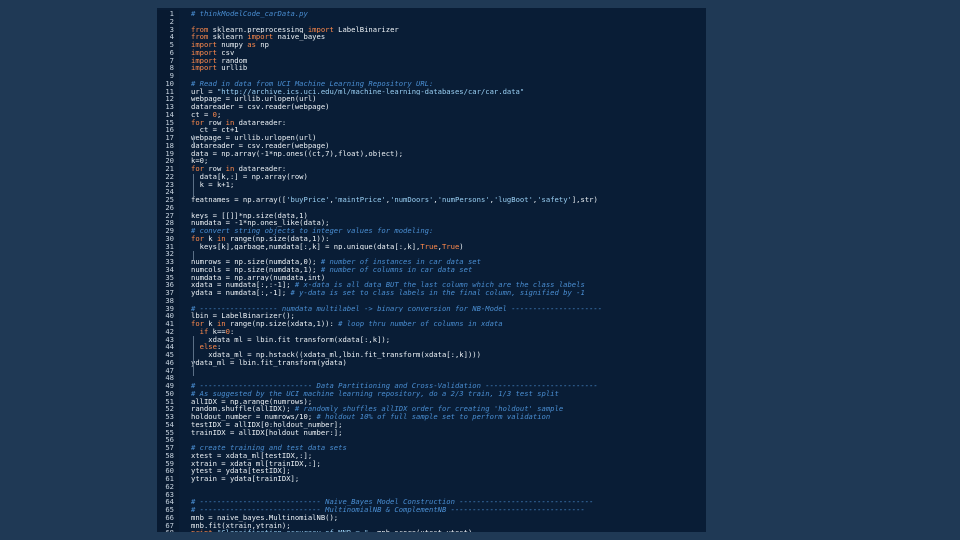 The image size is (960, 540). Describe the element at coordinates (448, 433) in the screenshot. I see `code-line: trainIDX = allIDX[holdout_number:];` at that location.